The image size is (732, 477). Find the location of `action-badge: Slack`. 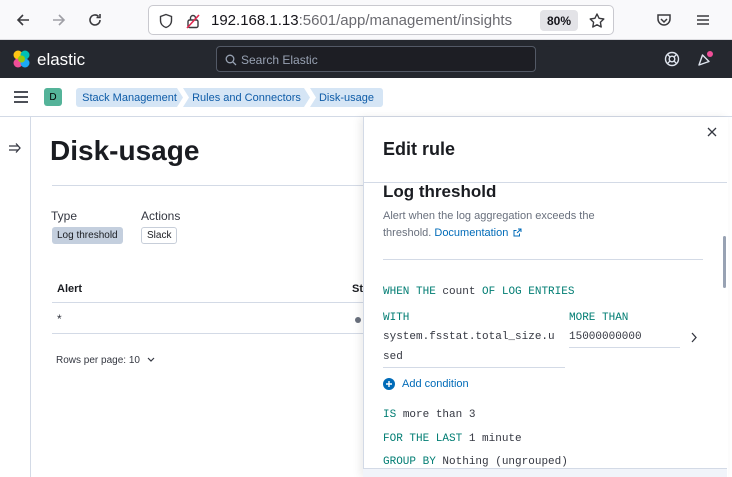

action-badge: Slack is located at coordinates (159, 235).